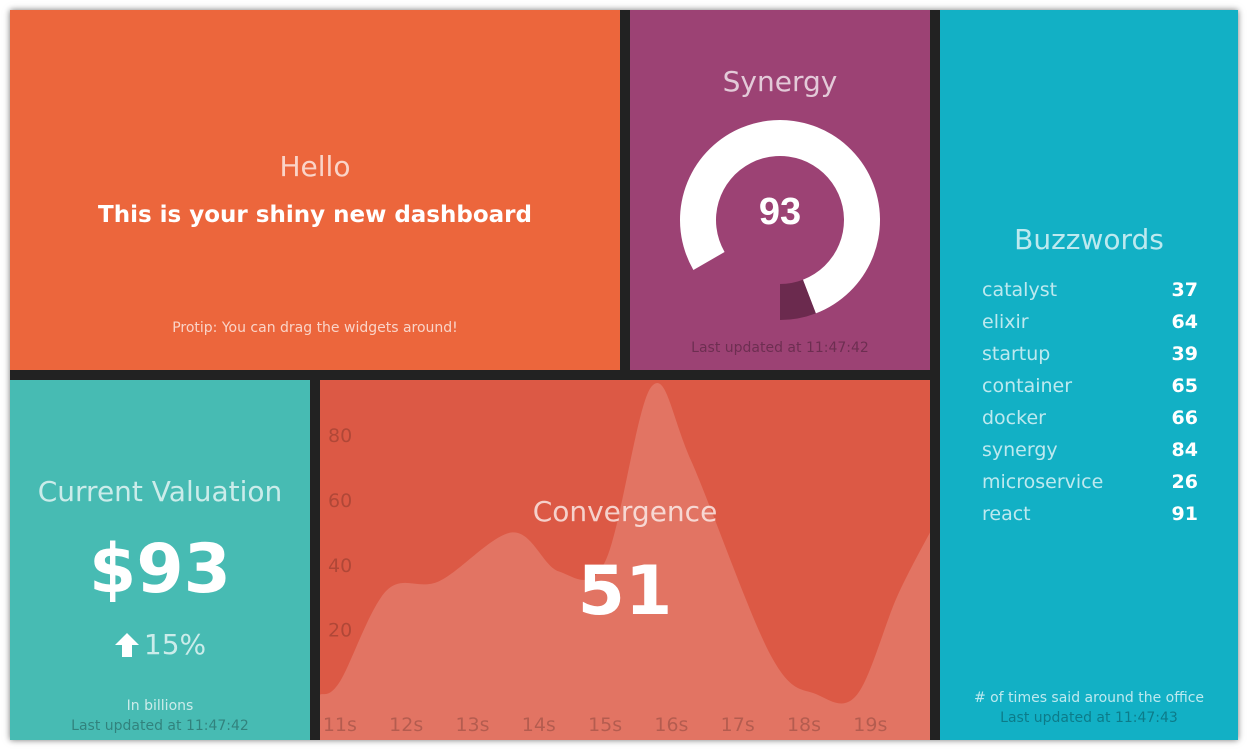 The width and height of the screenshot is (1254, 755). I want to click on valuation-more-info: In billions, so click(160, 706).